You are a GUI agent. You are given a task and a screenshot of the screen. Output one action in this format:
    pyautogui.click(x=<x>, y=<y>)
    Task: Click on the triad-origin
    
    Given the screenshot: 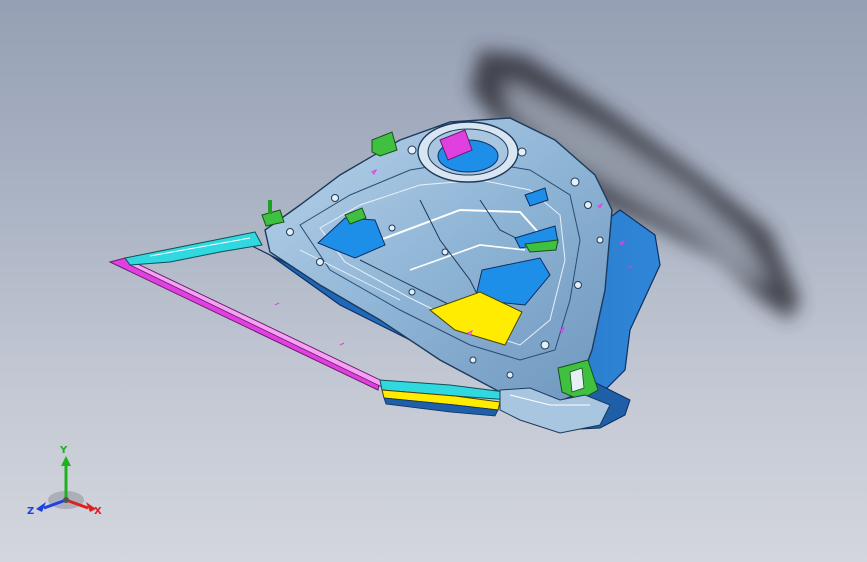 What is the action you would take?
    pyautogui.click(x=66, y=500)
    